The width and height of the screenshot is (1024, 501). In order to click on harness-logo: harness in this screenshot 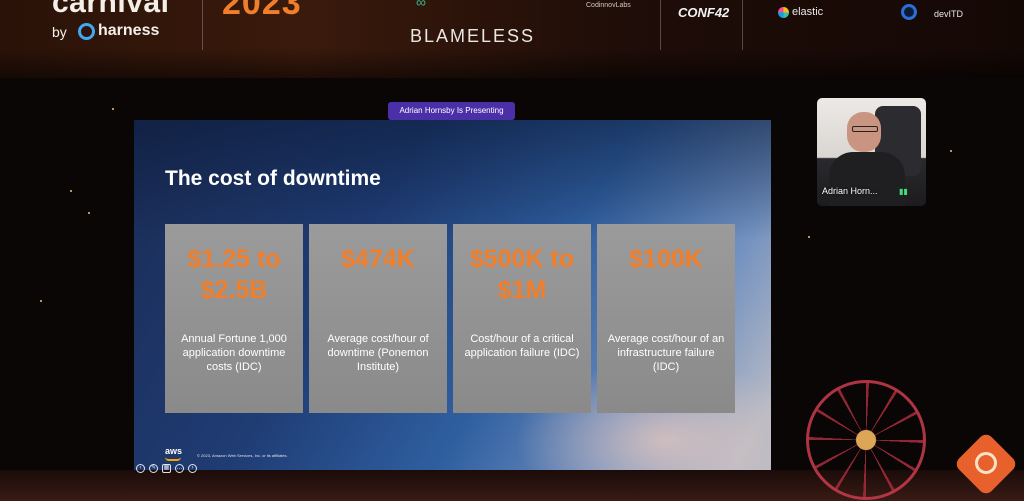, I will do `click(118, 31)`.